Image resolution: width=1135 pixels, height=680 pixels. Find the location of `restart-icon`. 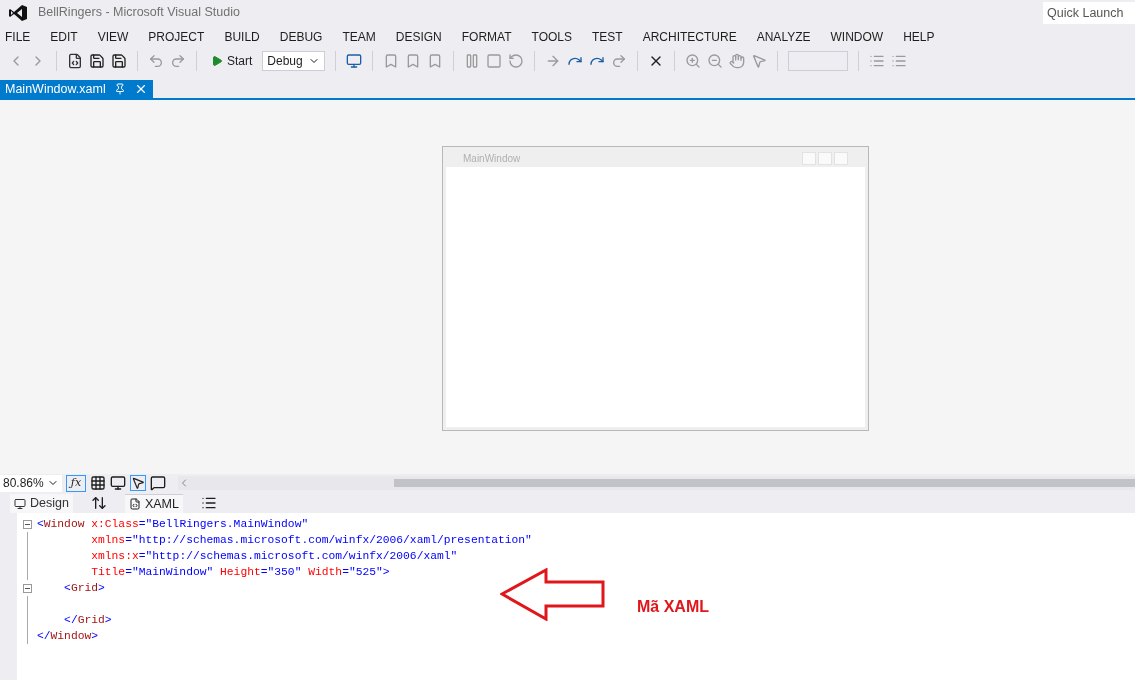

restart-icon is located at coordinates (516, 60).